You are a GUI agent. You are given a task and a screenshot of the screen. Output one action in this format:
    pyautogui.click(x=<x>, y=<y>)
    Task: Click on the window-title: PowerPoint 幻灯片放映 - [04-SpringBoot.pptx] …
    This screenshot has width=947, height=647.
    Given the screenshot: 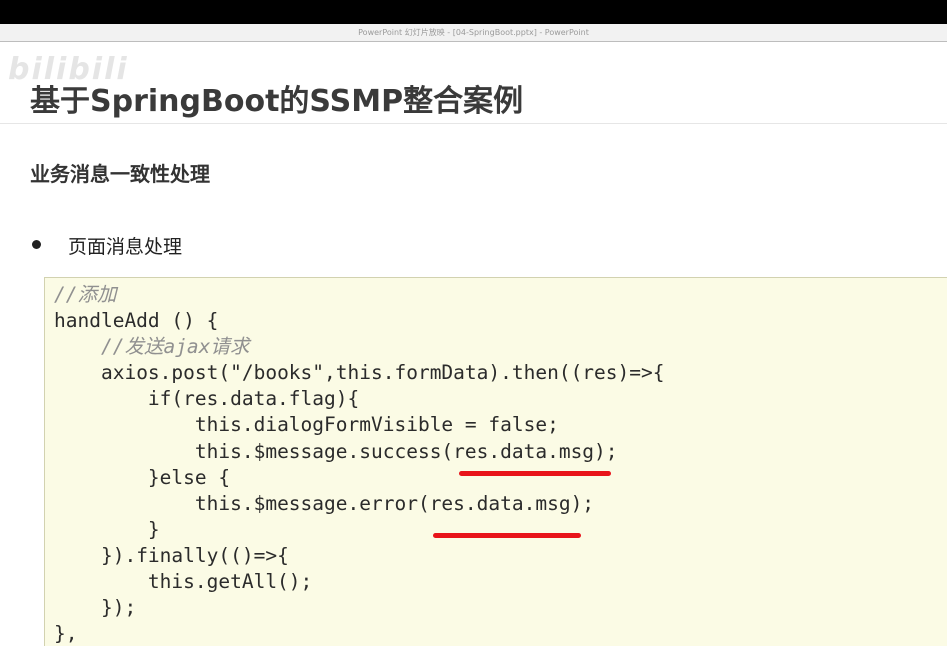 What is the action you would take?
    pyautogui.click(x=473, y=33)
    